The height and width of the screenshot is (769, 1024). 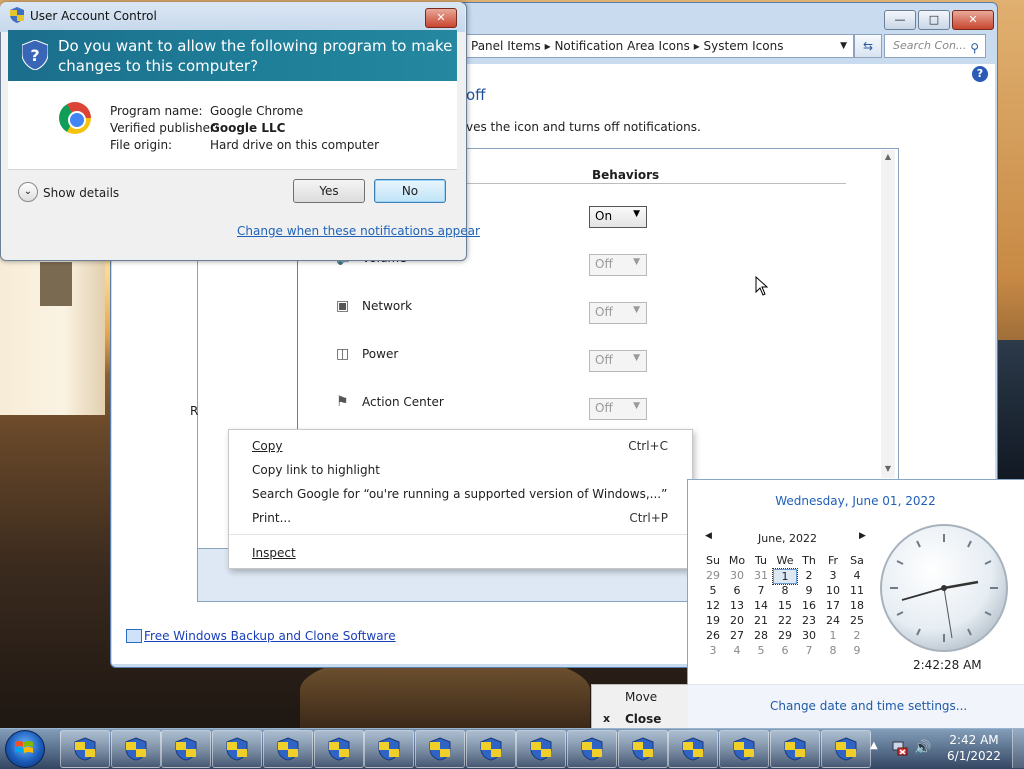 I want to click on taskbar-clock-date: 6/1/2022, so click(x=974, y=756).